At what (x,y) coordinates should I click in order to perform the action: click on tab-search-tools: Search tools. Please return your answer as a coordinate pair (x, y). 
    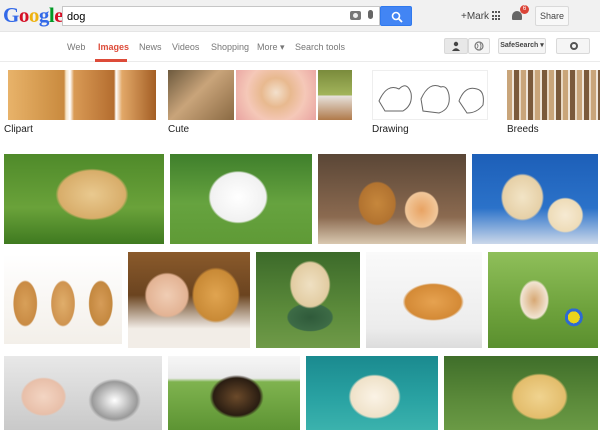
    Looking at the image, I should click on (320, 47).